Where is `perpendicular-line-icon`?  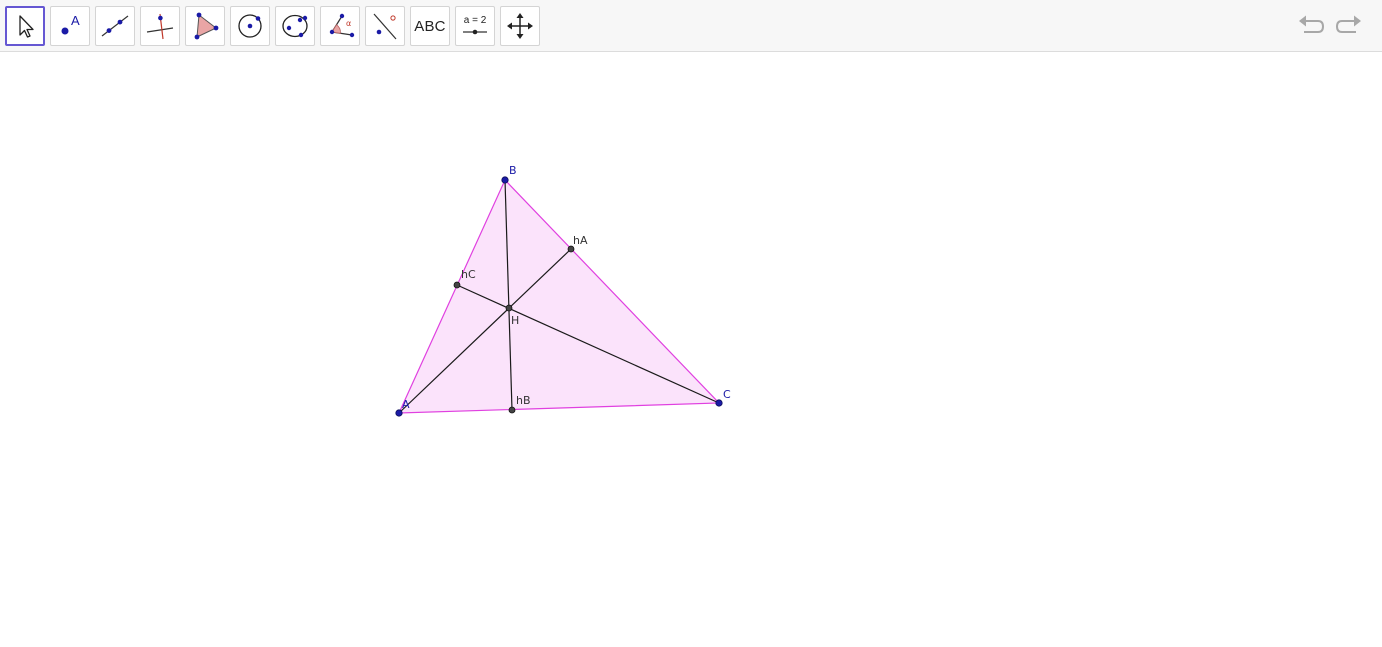
perpendicular-line-icon is located at coordinates (160, 26).